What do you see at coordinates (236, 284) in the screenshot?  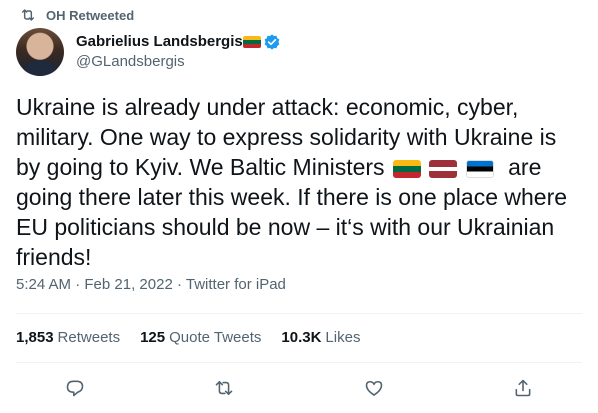 I see `tweet-source: Twitter for iPad` at bounding box center [236, 284].